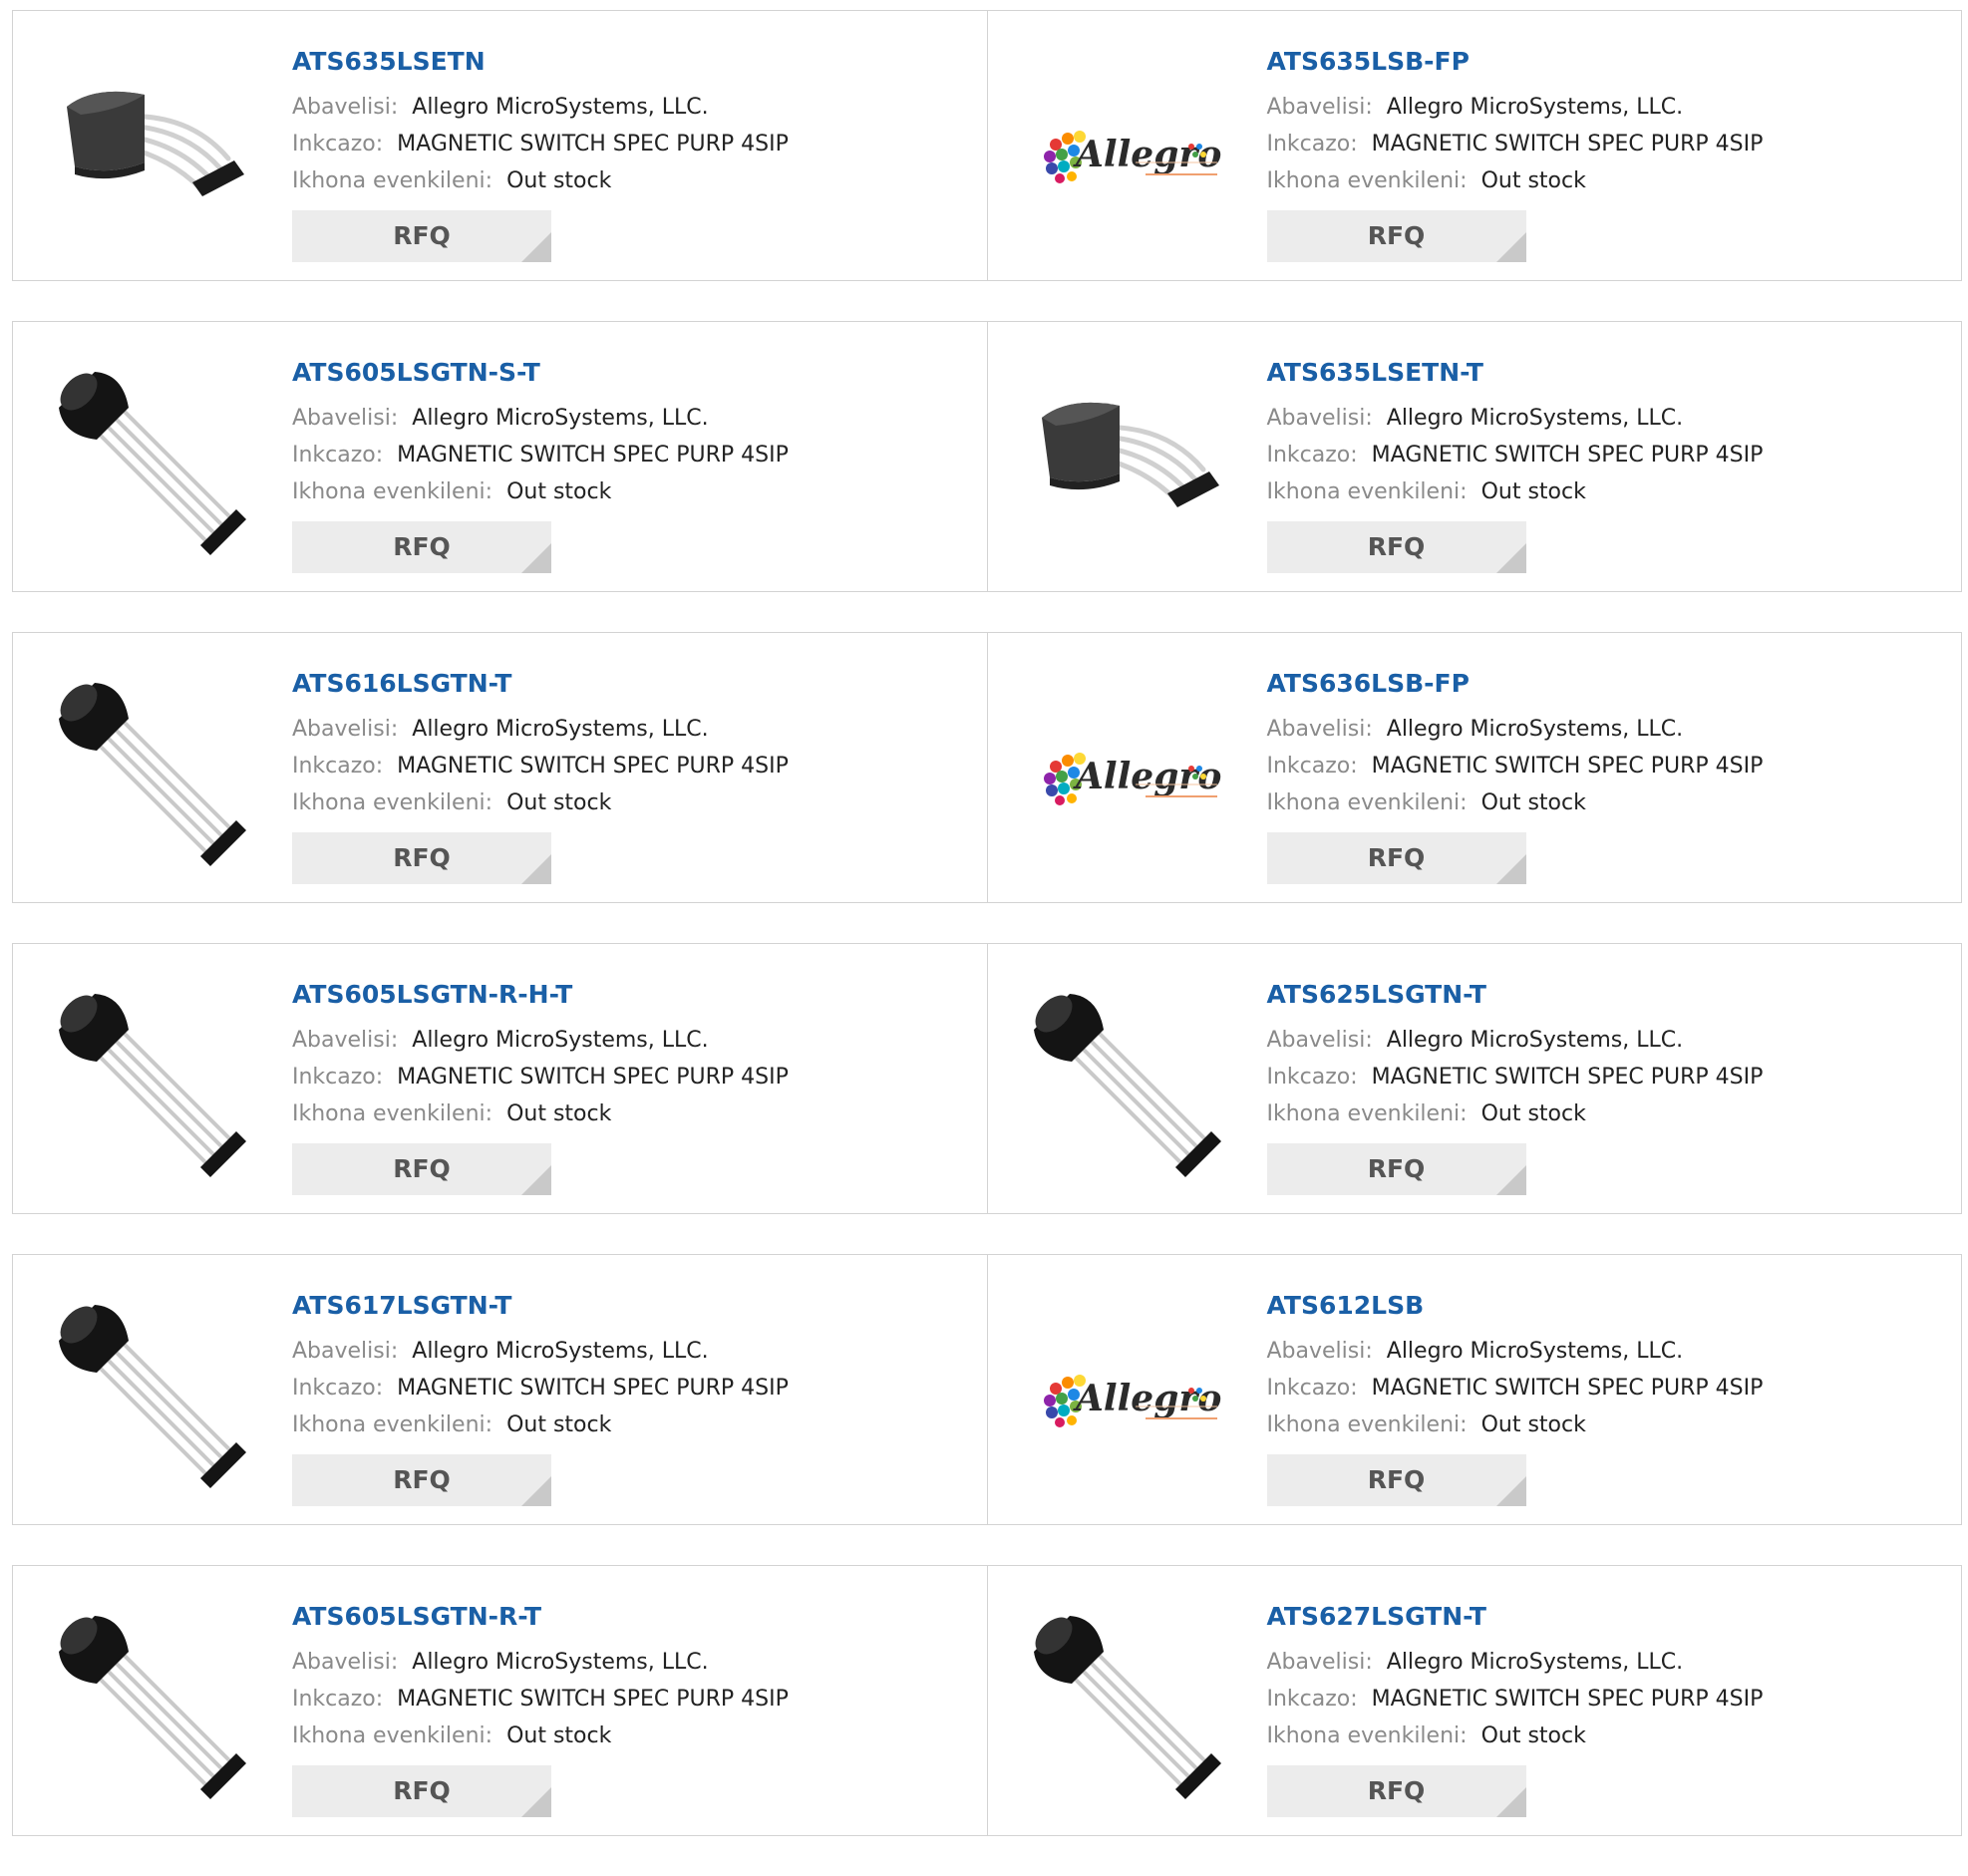 This screenshot has height=1876, width=1968. Describe the element at coordinates (389, 62) in the screenshot. I see `part-number-link: ATS635LSETN` at that location.